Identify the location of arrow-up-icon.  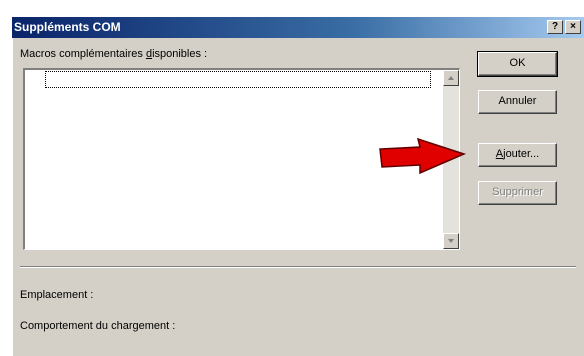
(451, 78).